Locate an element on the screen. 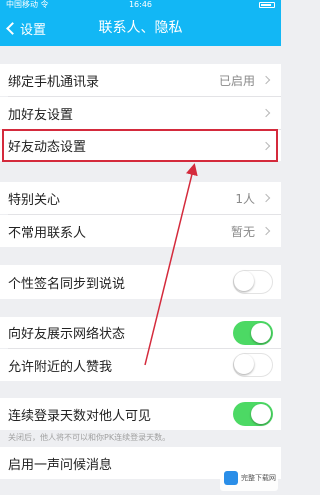 Image resolution: width=320 pixels, height=495 pixels. watermark-logo: 完整下载网 is located at coordinates (249, 478).